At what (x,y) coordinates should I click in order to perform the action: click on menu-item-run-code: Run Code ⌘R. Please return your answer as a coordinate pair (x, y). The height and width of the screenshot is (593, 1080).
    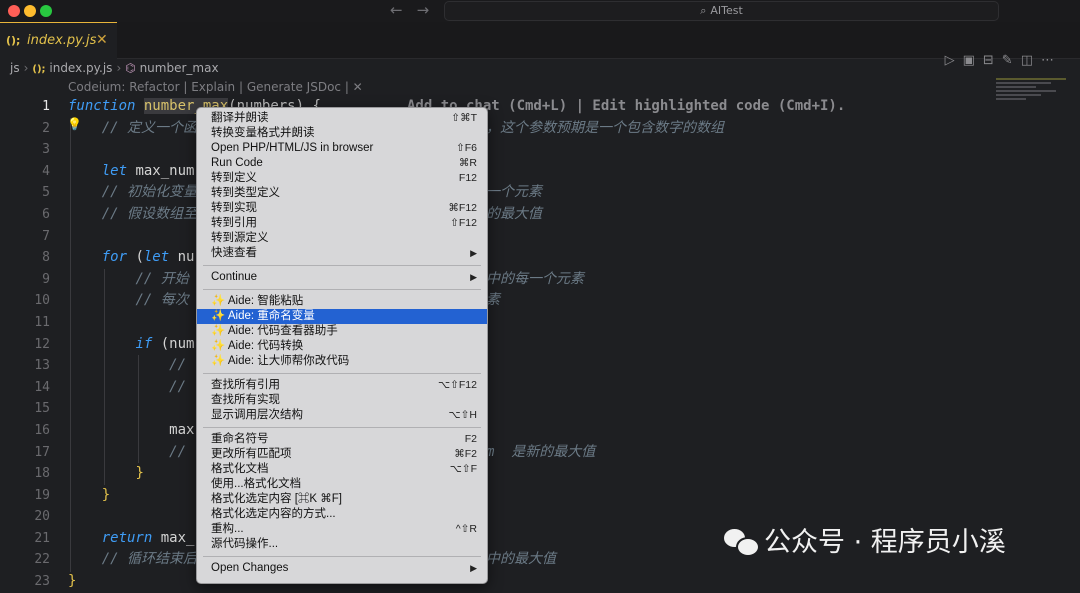
    Looking at the image, I should click on (342, 163).